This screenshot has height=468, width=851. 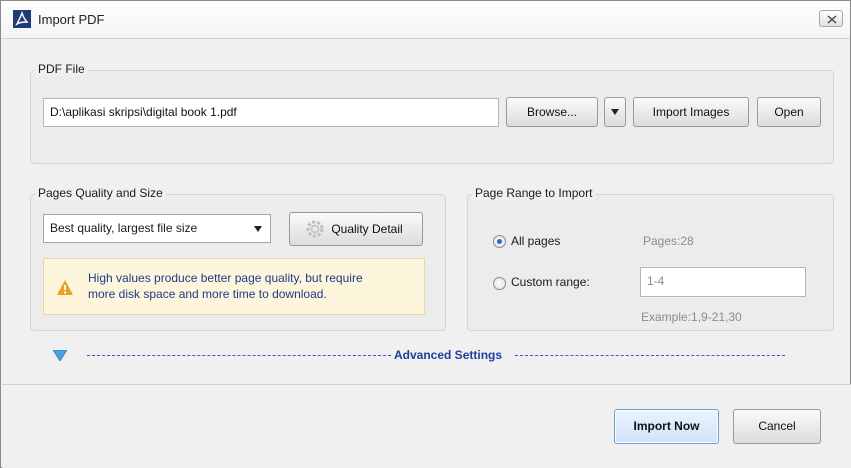 I want to click on window-title: Import PDF, so click(x=71, y=19).